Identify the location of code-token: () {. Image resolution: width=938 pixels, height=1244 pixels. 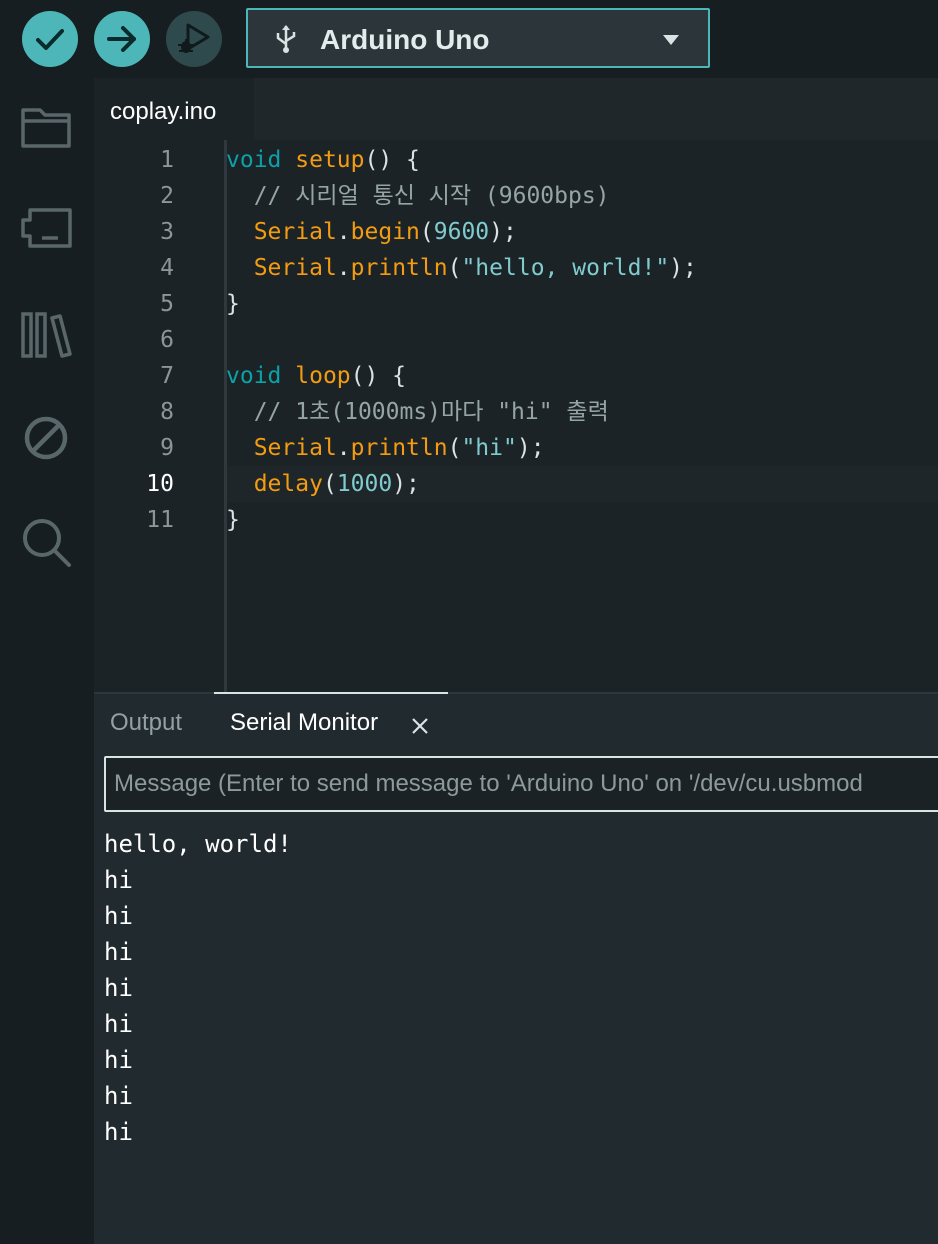
(378, 376).